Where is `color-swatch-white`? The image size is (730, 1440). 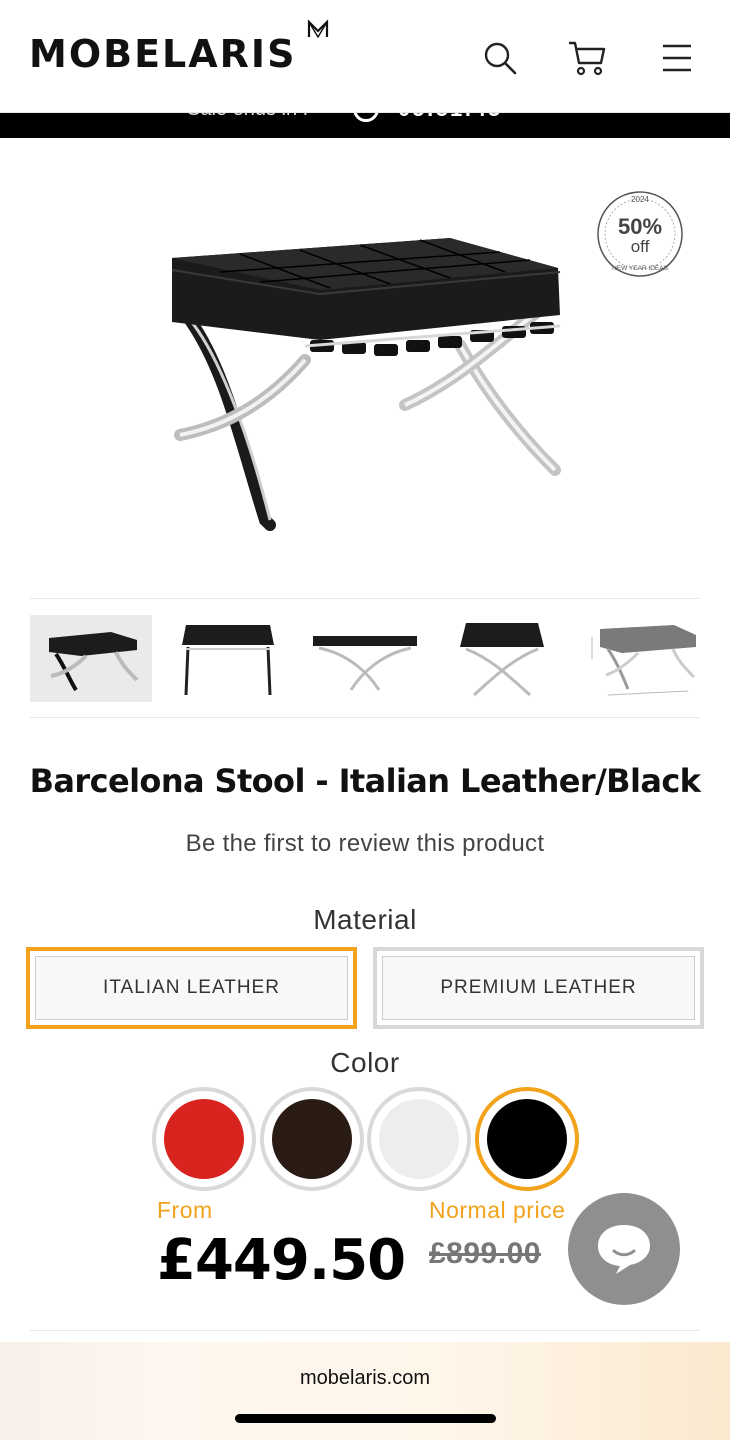
color-swatch-white is located at coordinates (419, 1139).